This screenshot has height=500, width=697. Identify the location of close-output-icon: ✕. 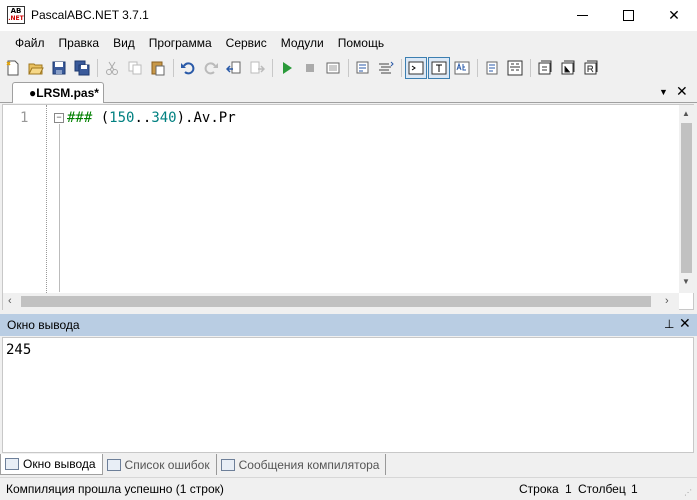
(685, 324).